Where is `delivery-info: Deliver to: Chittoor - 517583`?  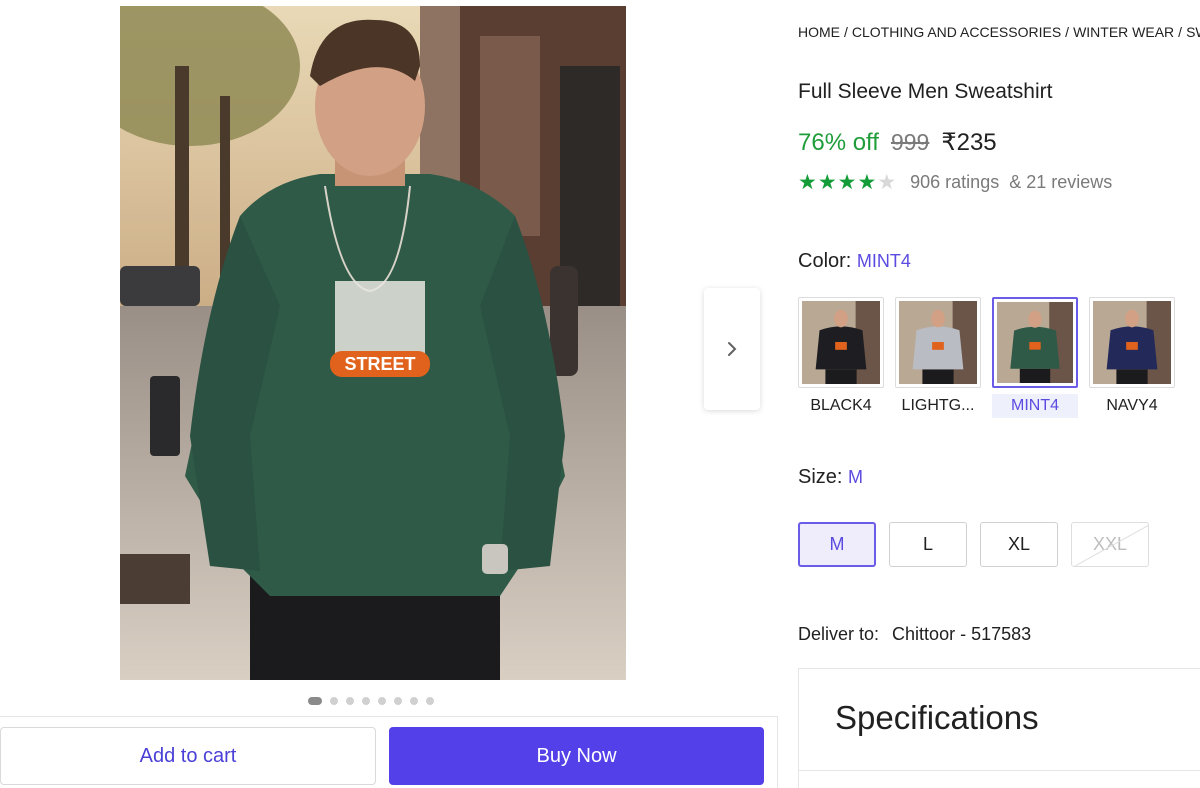 delivery-info: Deliver to: Chittoor - 517583 is located at coordinates (914, 634).